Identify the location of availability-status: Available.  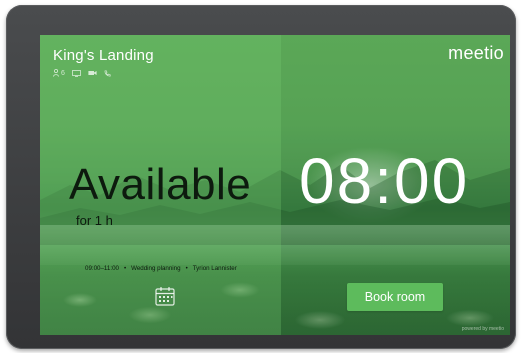
(160, 184).